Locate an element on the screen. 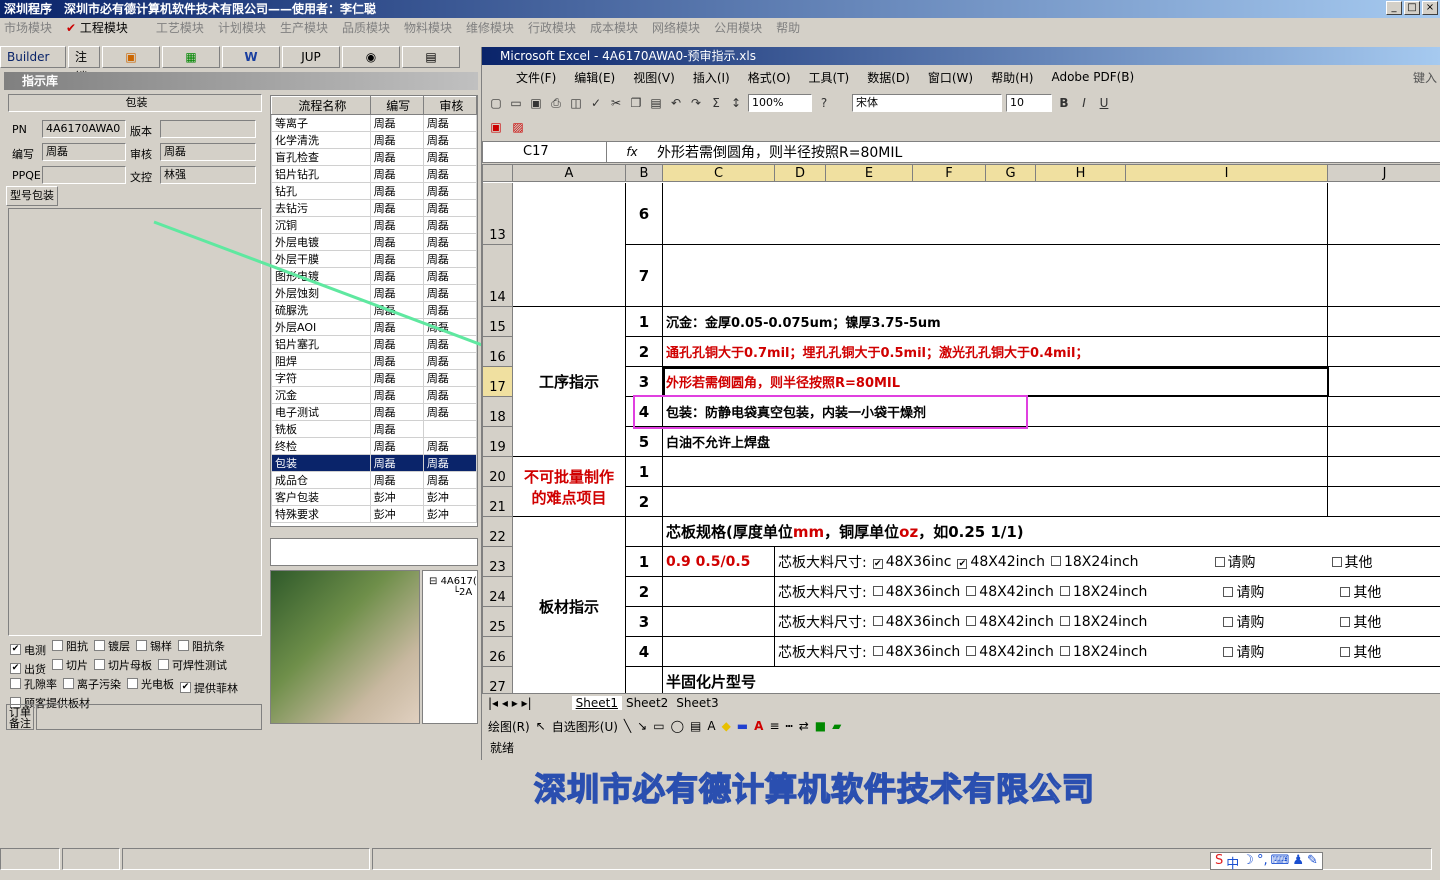 The height and width of the screenshot is (880, 1440). draw-menu: 绘图(R) is located at coordinates (509, 726).